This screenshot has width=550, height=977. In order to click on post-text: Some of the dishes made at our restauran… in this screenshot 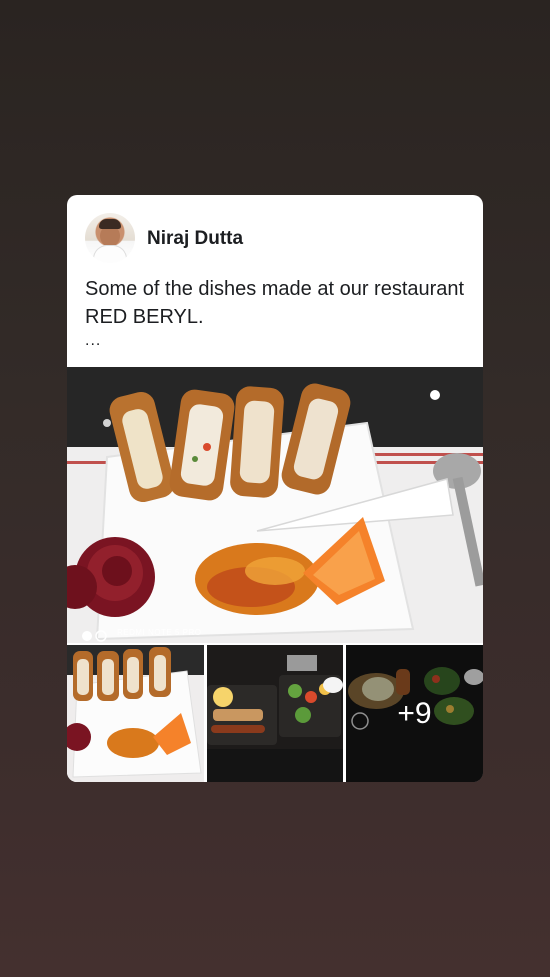, I will do `click(275, 303)`.